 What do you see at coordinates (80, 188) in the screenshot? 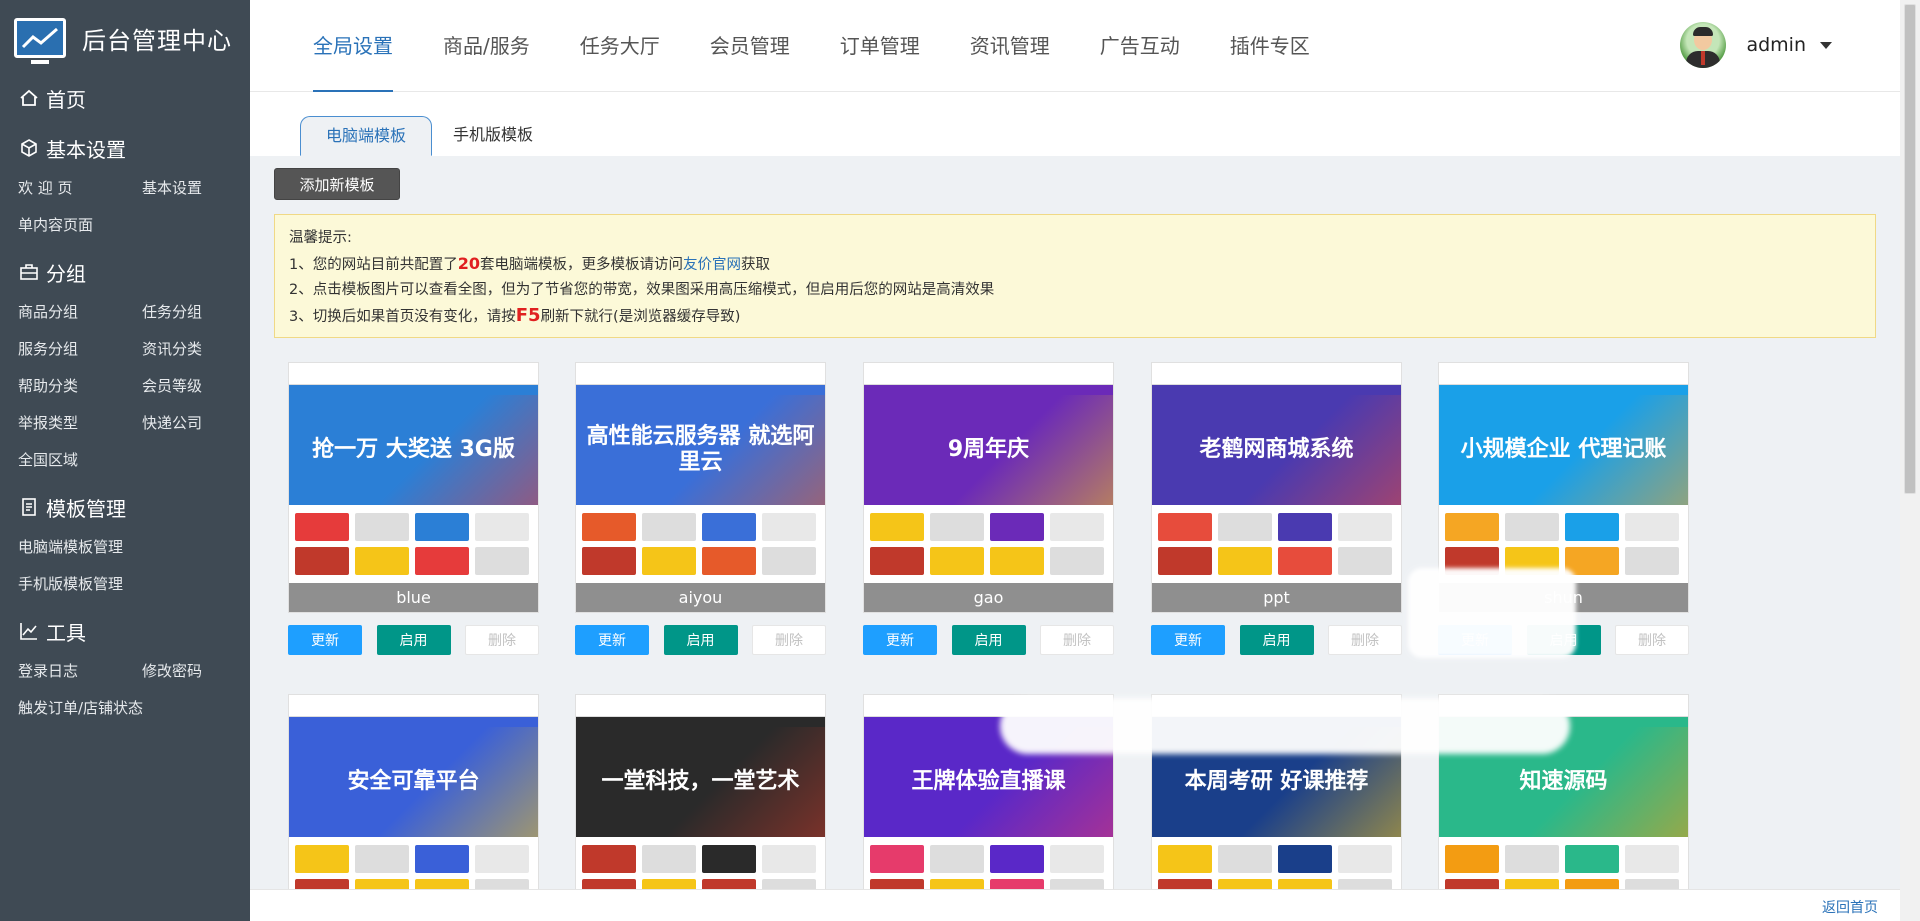
I see `sidebar-item-welcome: 欢 迎 页` at bounding box center [80, 188].